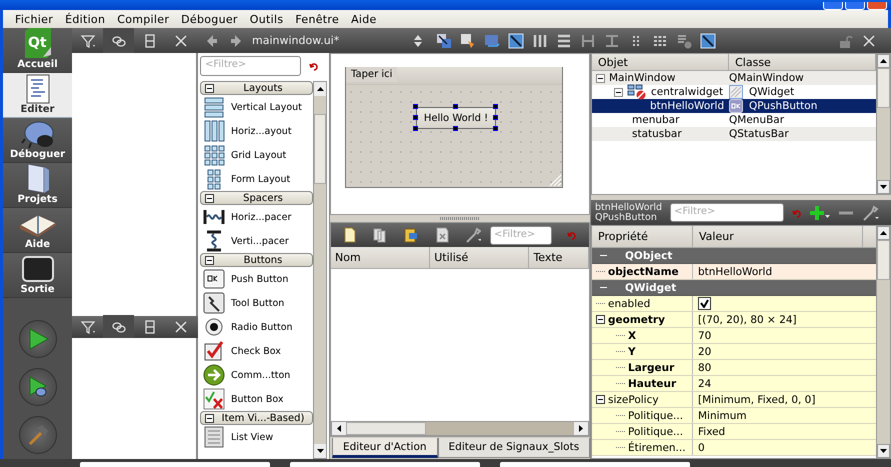 The width and height of the screenshot is (891, 467). Describe the element at coordinates (704, 303) in the screenshot. I see `checkbox` at that location.